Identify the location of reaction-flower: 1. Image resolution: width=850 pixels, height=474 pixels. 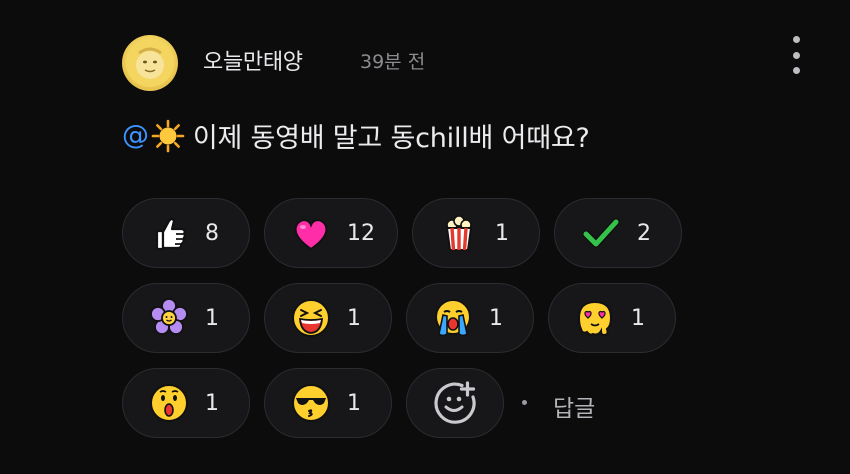
(186, 318).